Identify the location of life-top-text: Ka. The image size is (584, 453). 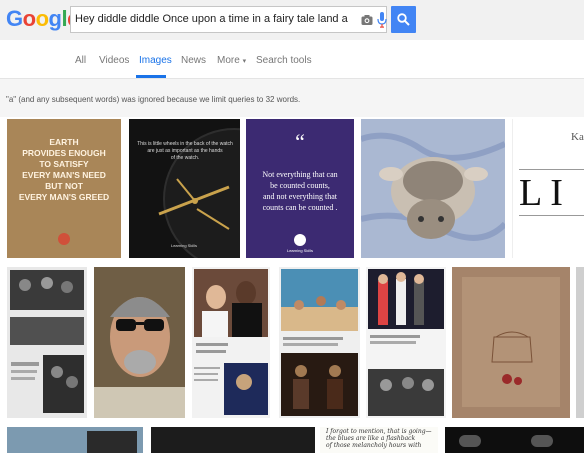
(577, 137).